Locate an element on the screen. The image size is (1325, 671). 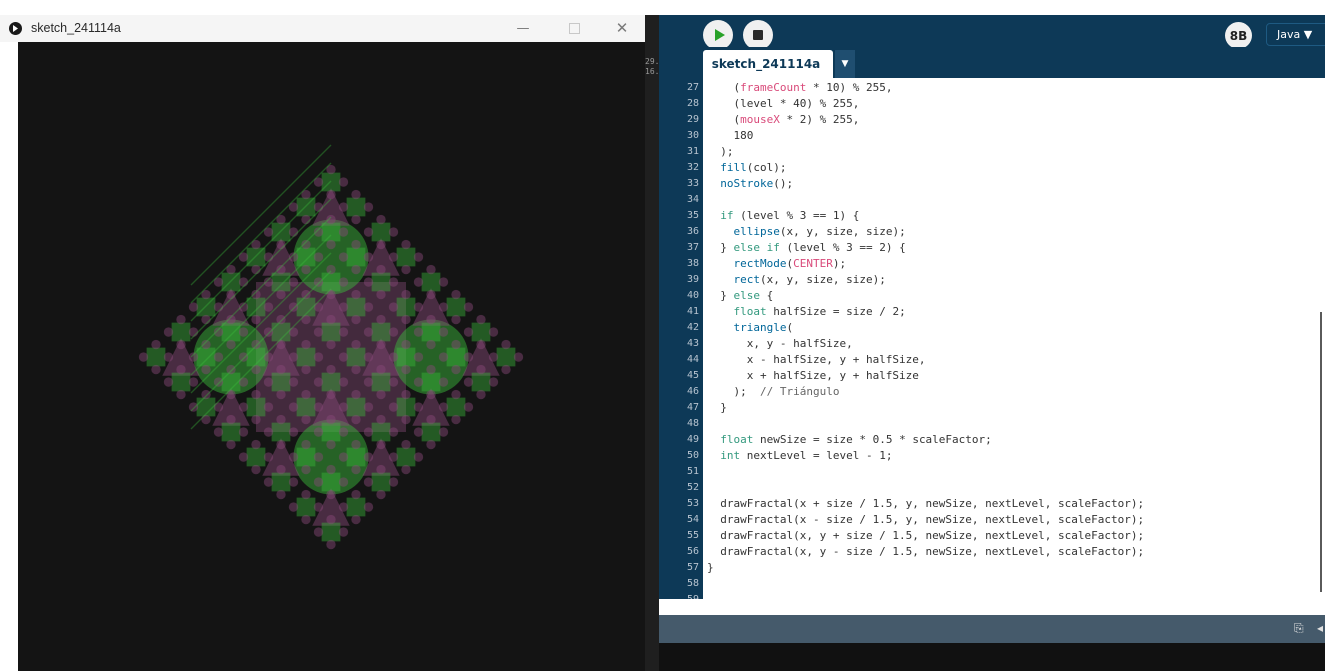
maximize-button is located at coordinates (574, 28).